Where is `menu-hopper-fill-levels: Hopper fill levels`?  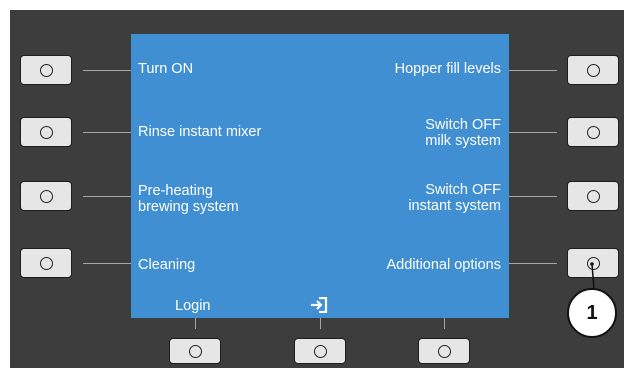 menu-hopper-fill-levels: Hopper fill levels is located at coordinates (448, 69).